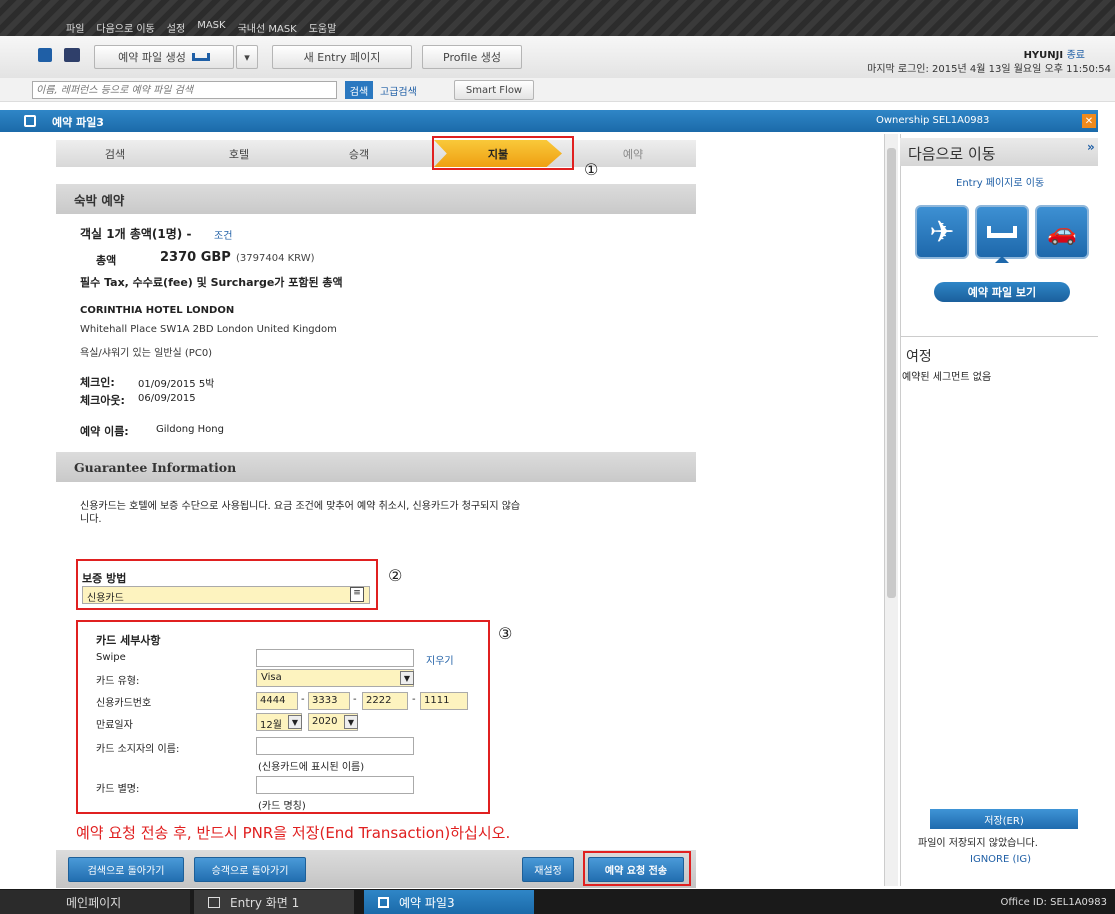  I want to click on swipe-input, so click(335, 658).